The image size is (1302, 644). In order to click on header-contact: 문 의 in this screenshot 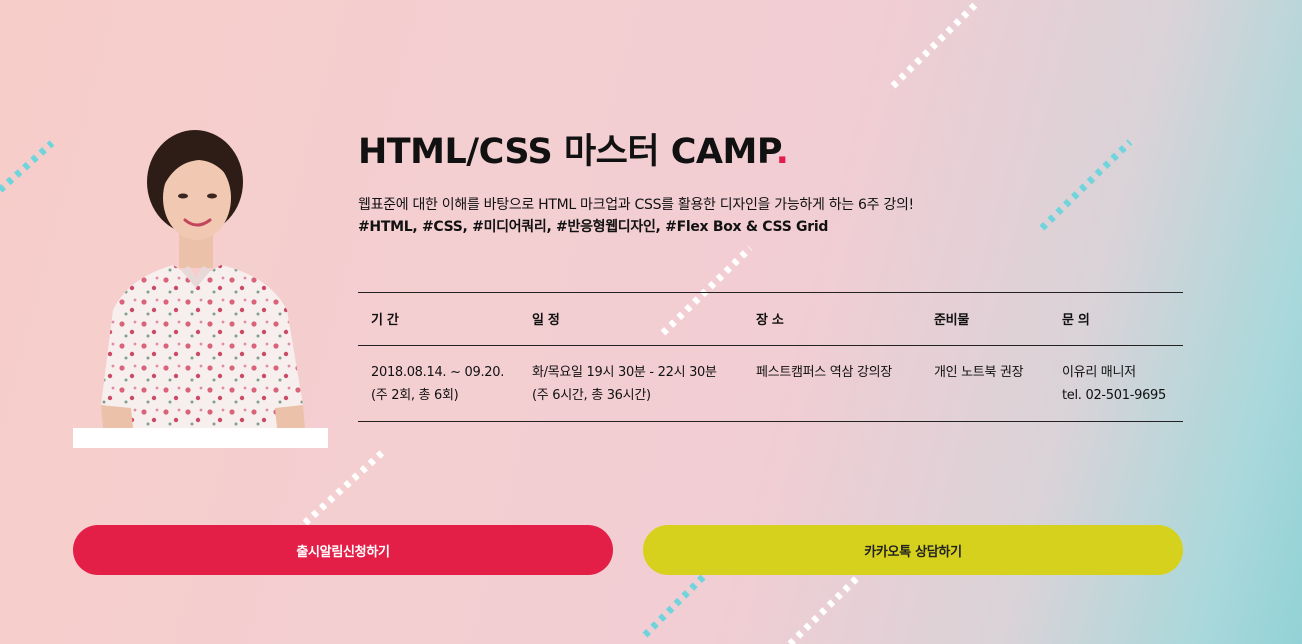, I will do `click(1076, 320)`.